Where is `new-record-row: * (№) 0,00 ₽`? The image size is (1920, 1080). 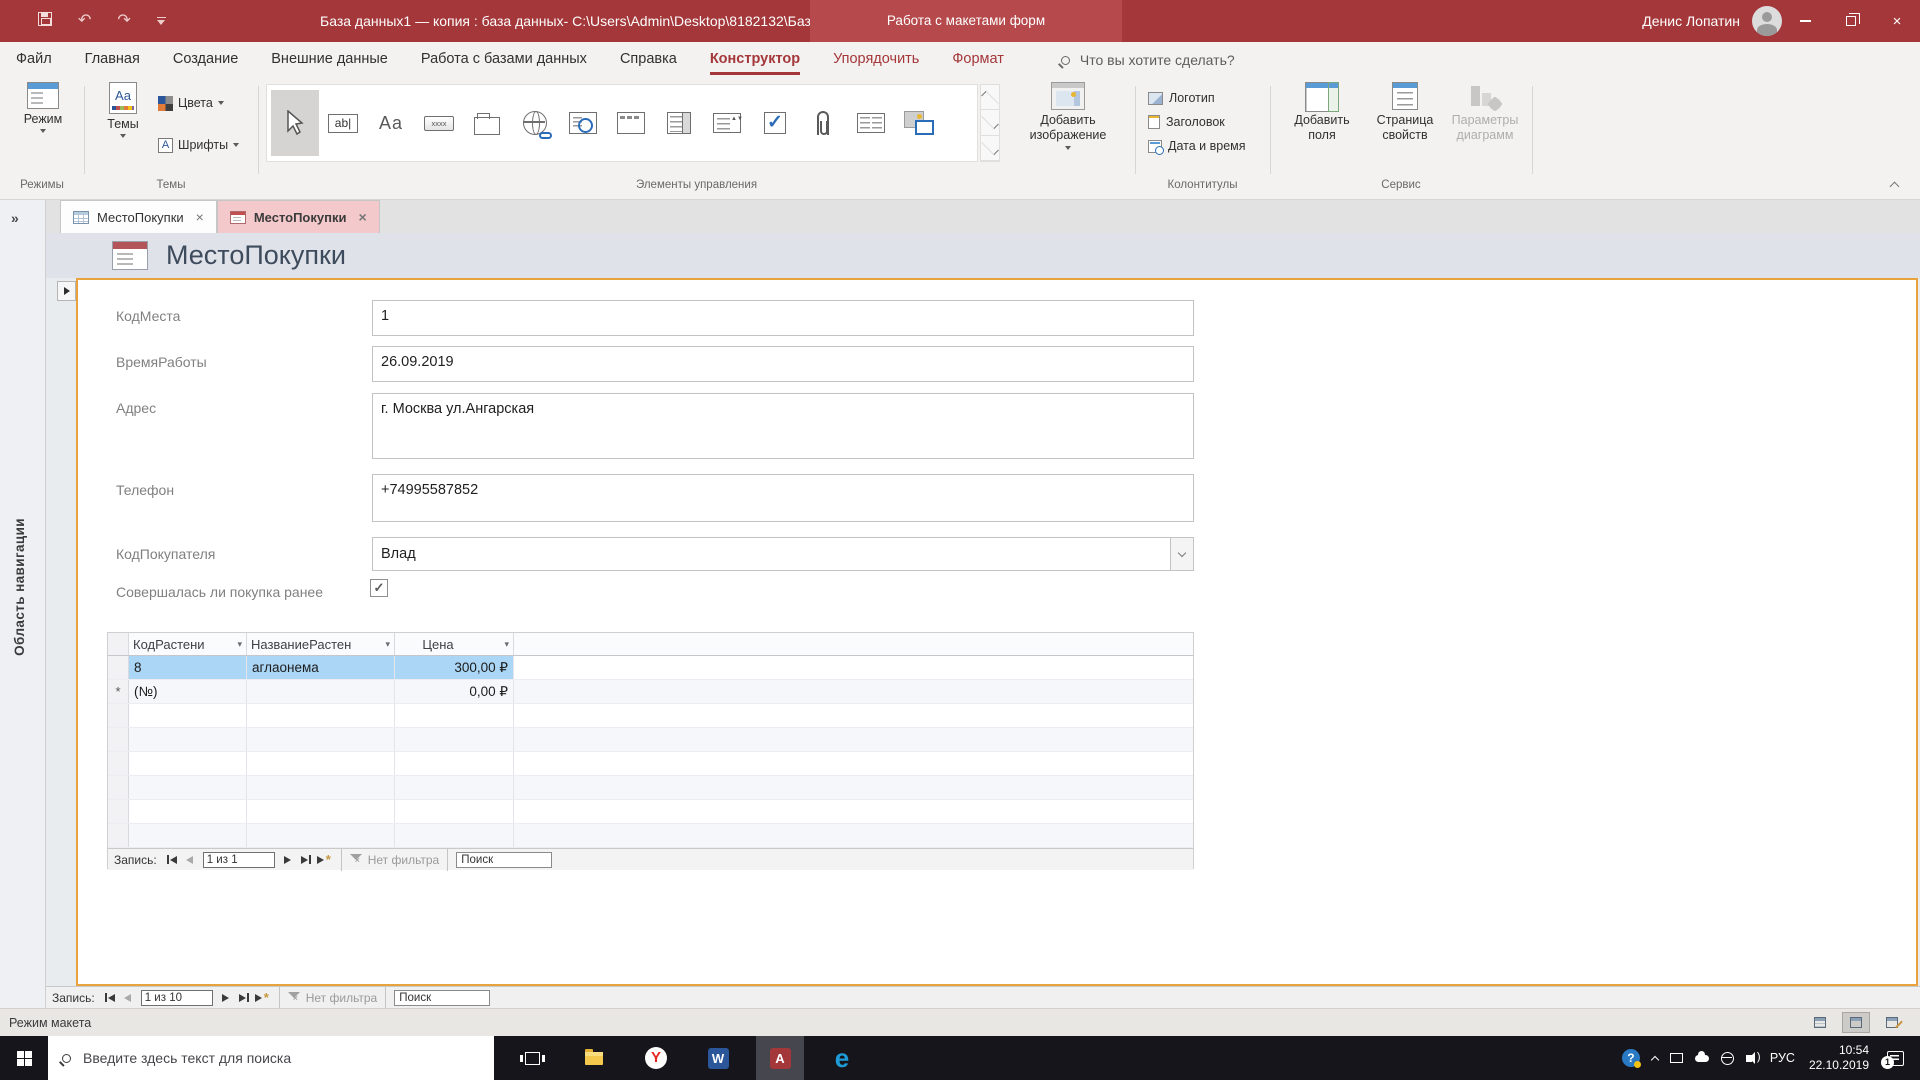
new-record-row: * (№) 0,00 ₽ is located at coordinates (650, 692).